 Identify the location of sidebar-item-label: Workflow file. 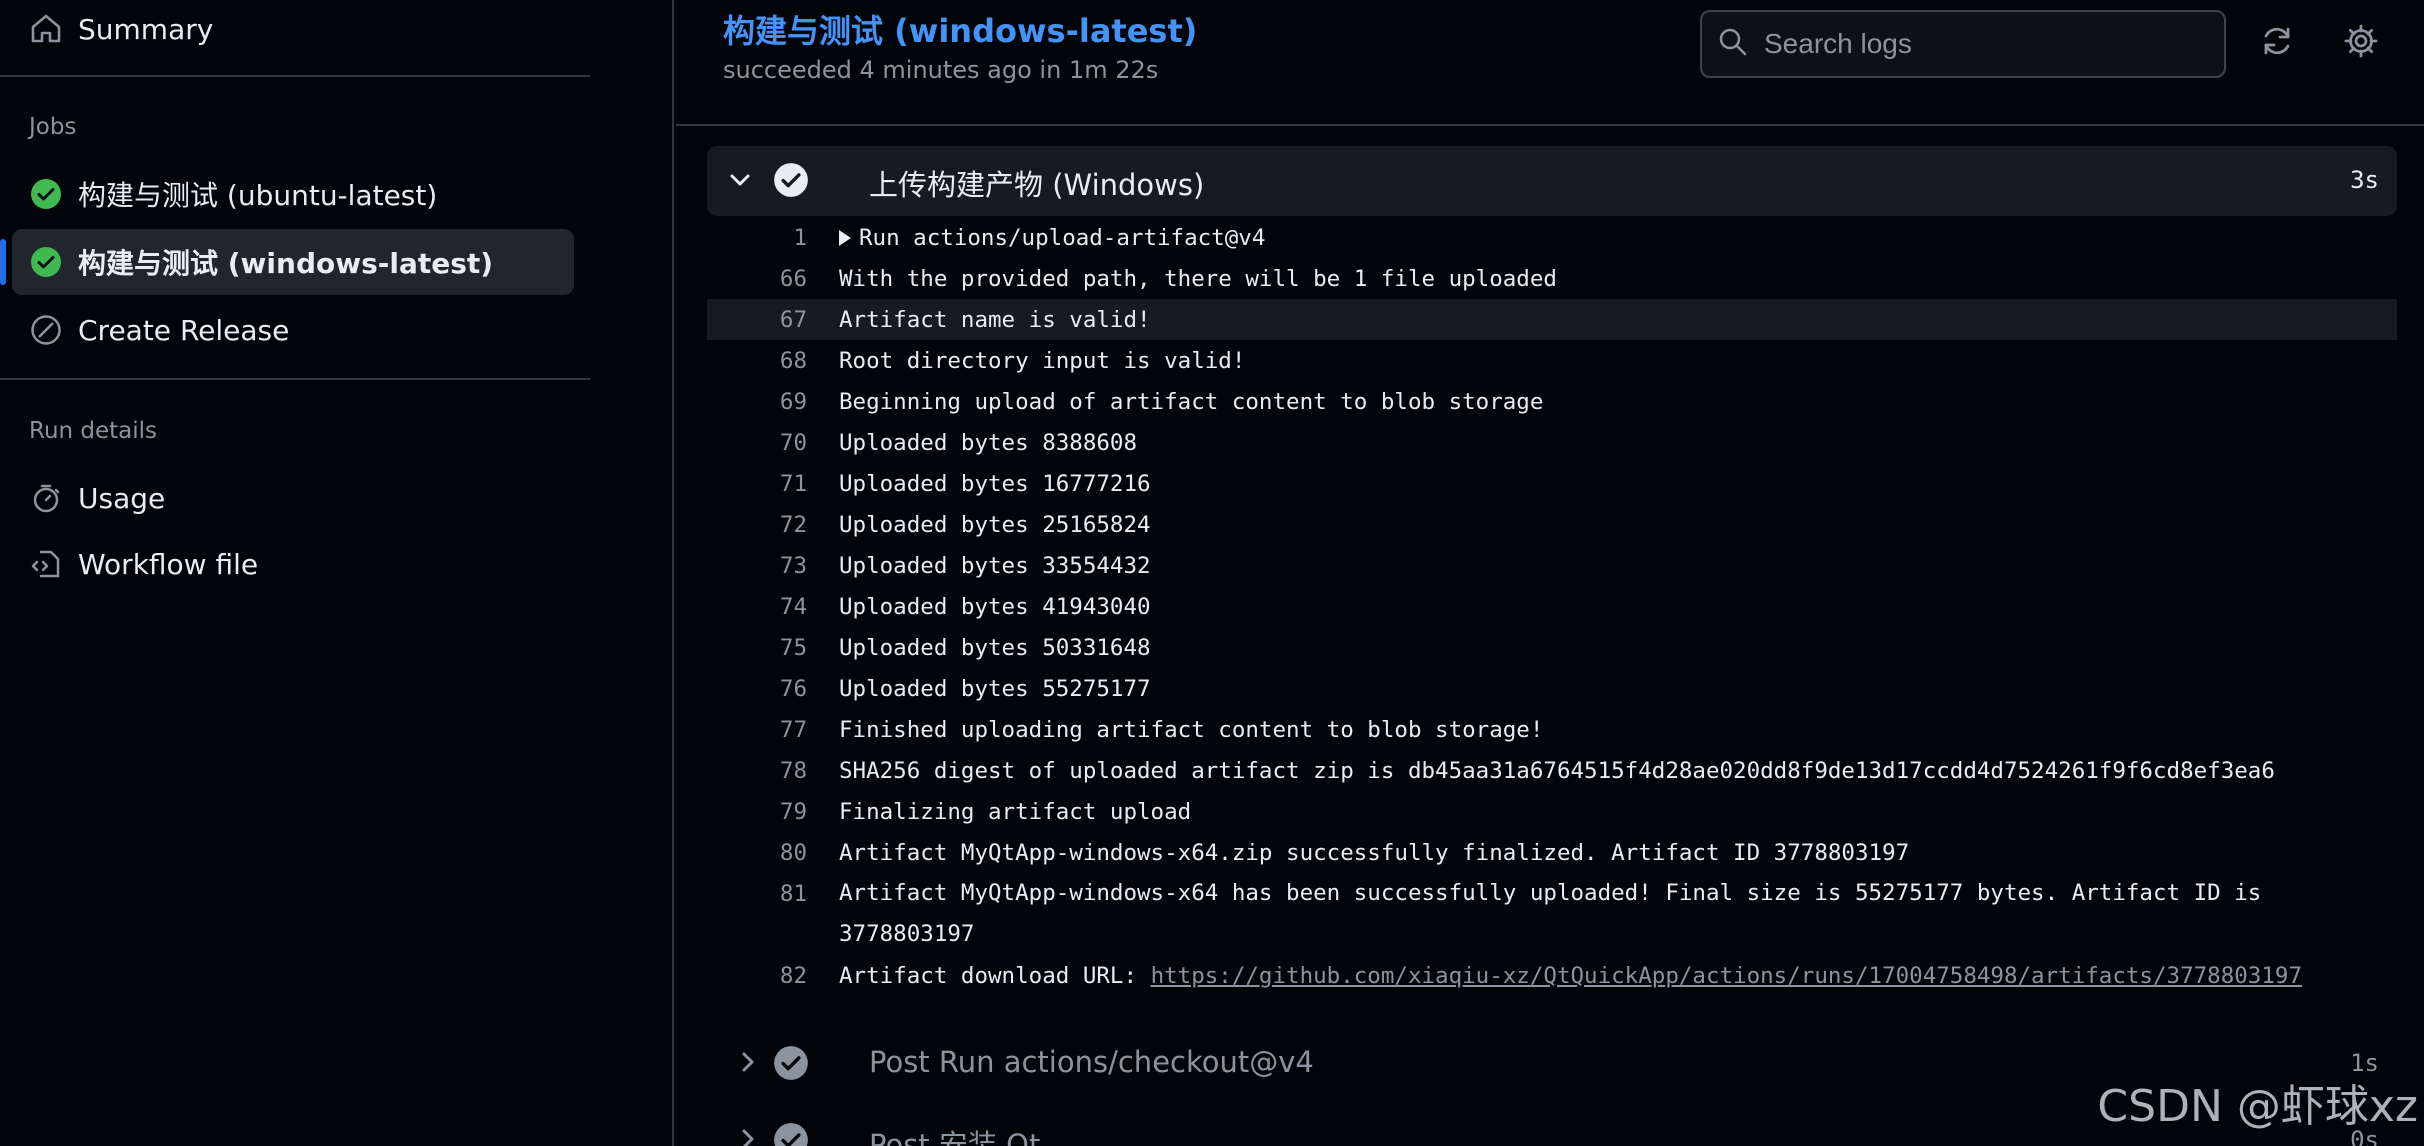
(168, 564).